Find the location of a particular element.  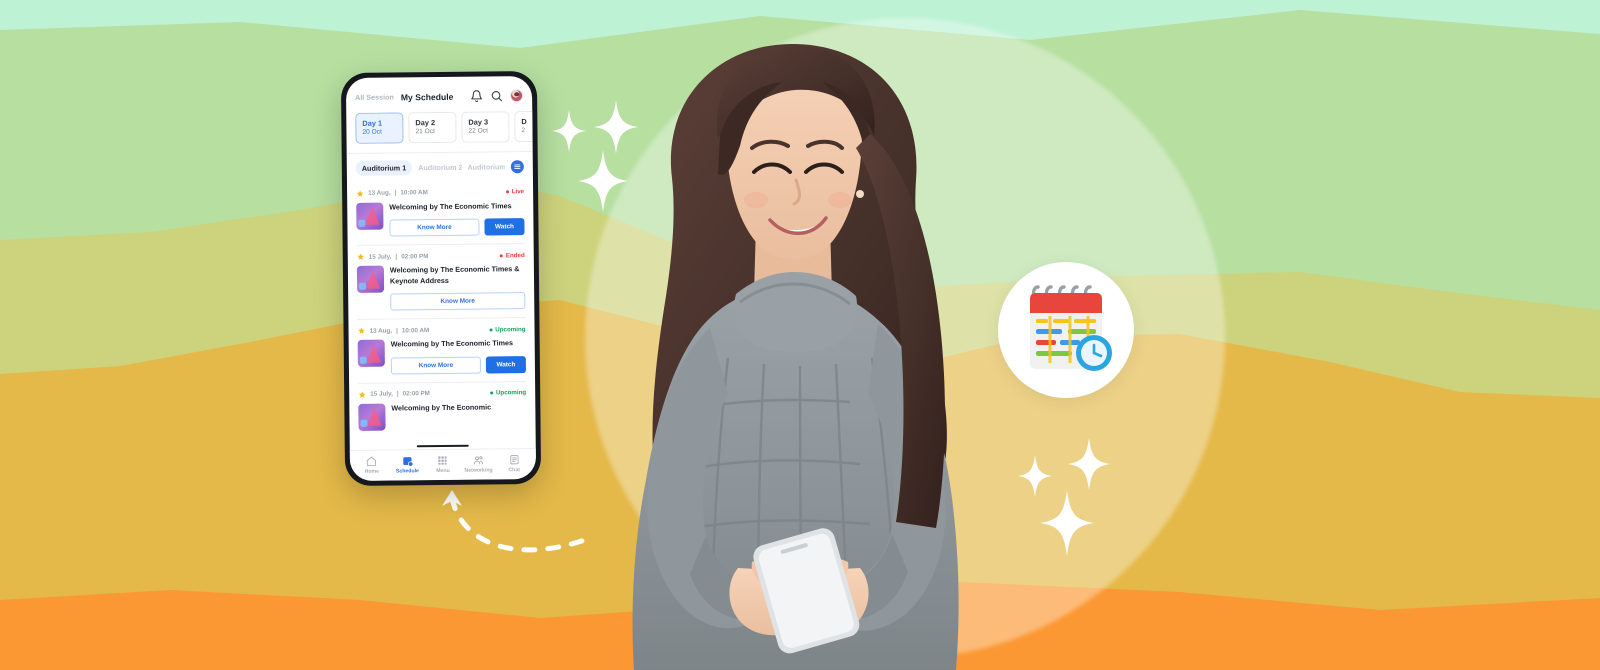

nav-label: Chat is located at coordinates (514, 470).